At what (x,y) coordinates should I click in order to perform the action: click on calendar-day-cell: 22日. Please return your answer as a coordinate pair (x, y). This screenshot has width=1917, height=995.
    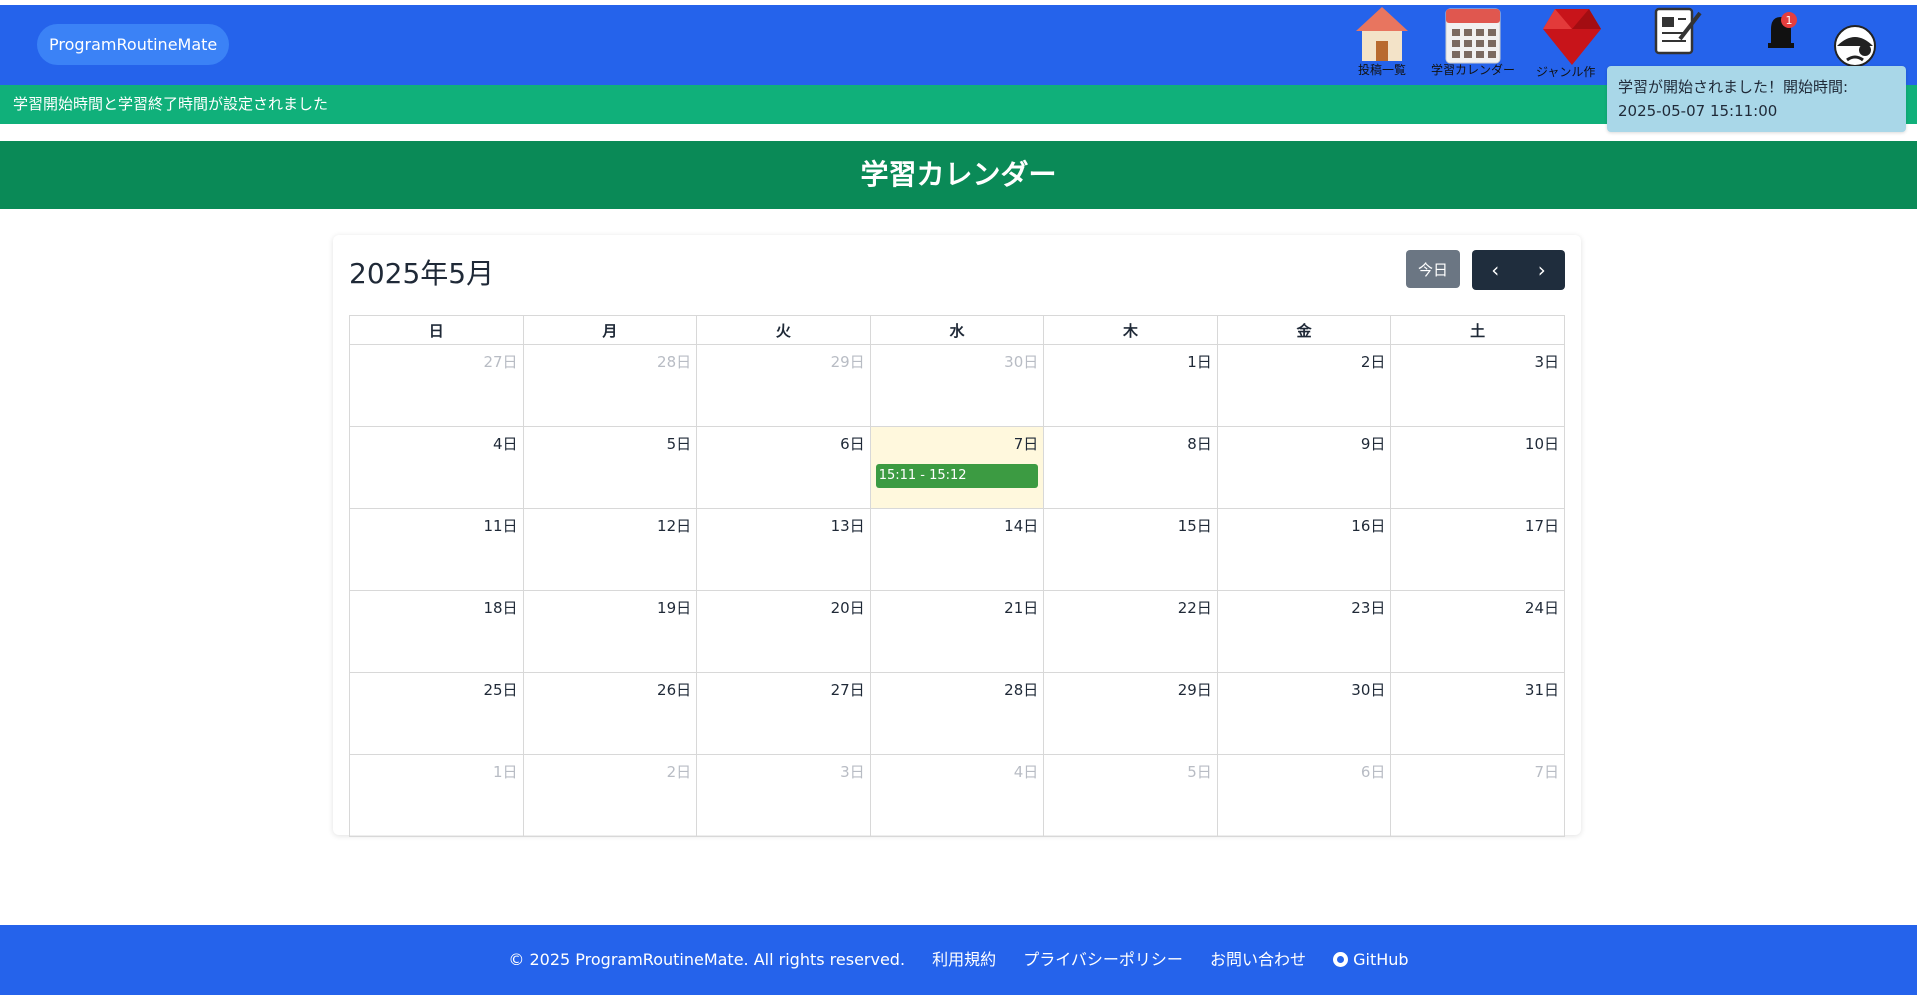
    Looking at the image, I should click on (1130, 631).